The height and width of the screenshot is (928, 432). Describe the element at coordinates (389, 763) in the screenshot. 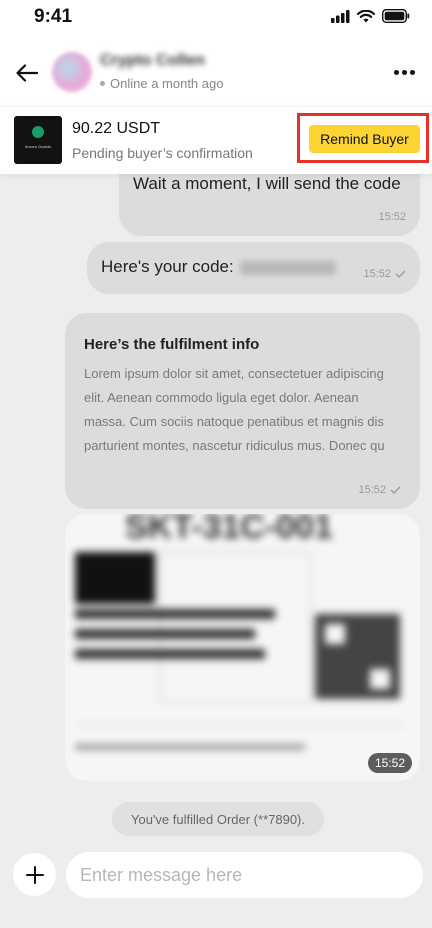

I see `image-time: 15:52` at that location.